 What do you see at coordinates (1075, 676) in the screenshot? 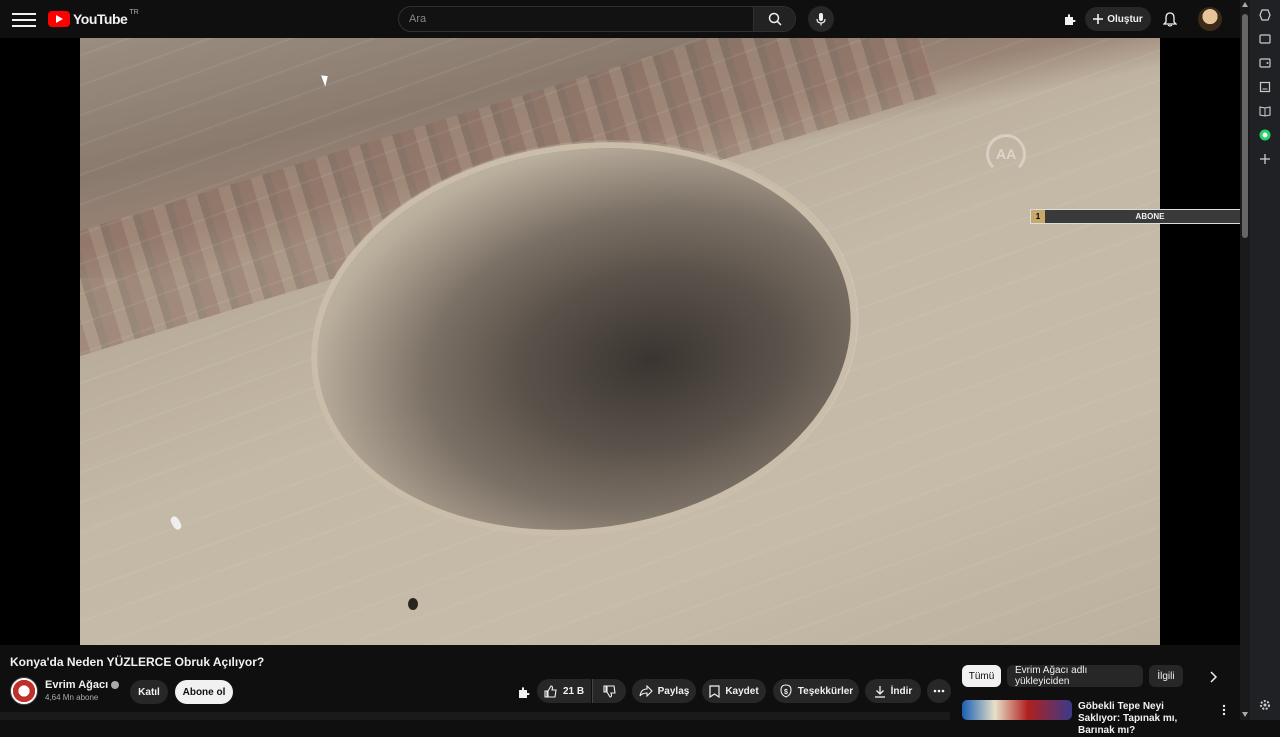
I see `chip-from-uploader: Evrim Ağacı adlı yükleyiciden` at bounding box center [1075, 676].